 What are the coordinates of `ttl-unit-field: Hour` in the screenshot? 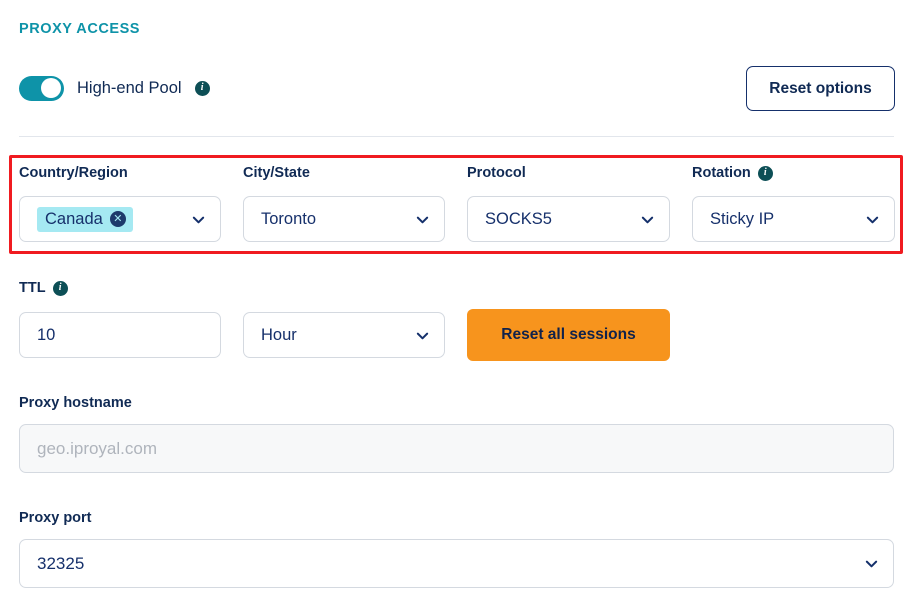 It's located at (344, 335).